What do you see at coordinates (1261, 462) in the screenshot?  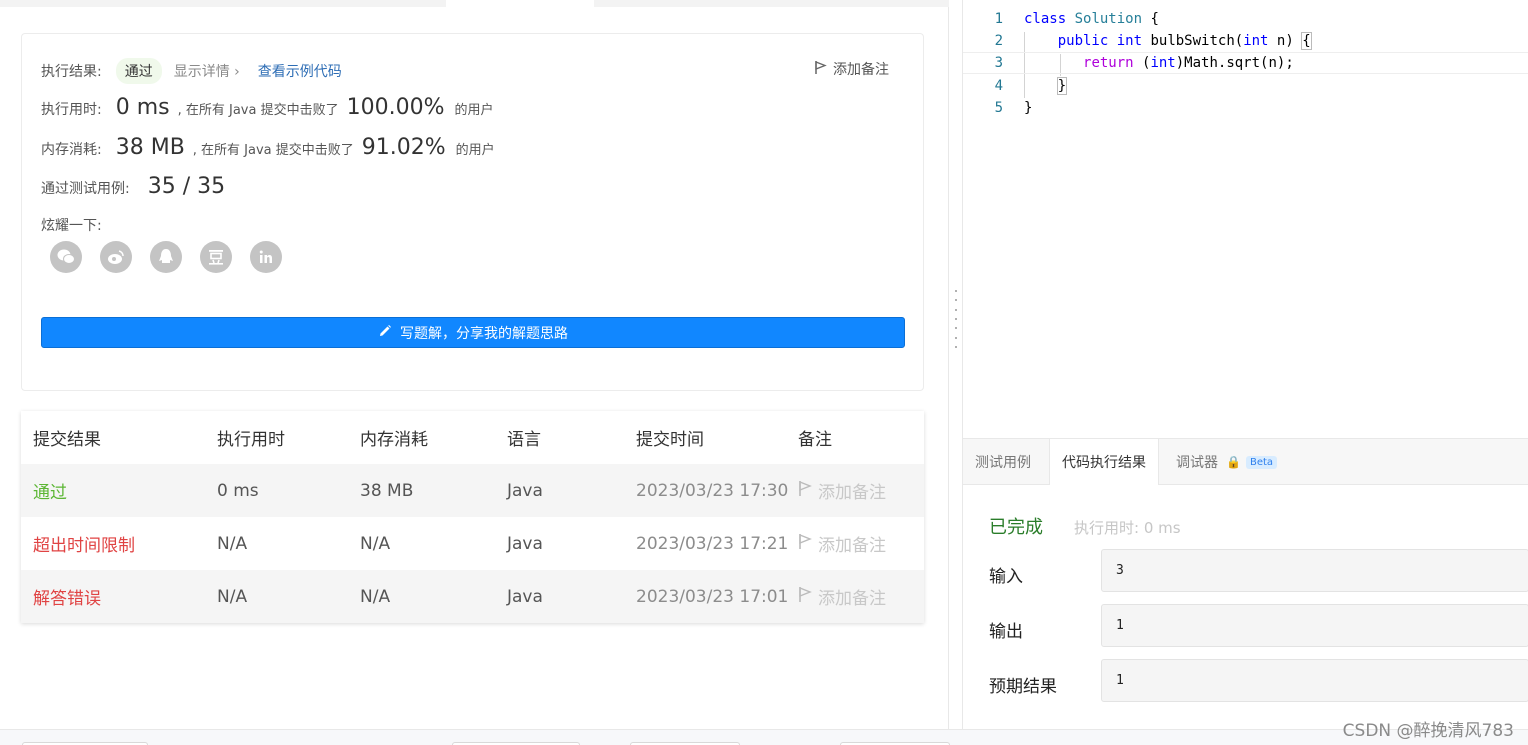 I see `beta-badge: Beta` at bounding box center [1261, 462].